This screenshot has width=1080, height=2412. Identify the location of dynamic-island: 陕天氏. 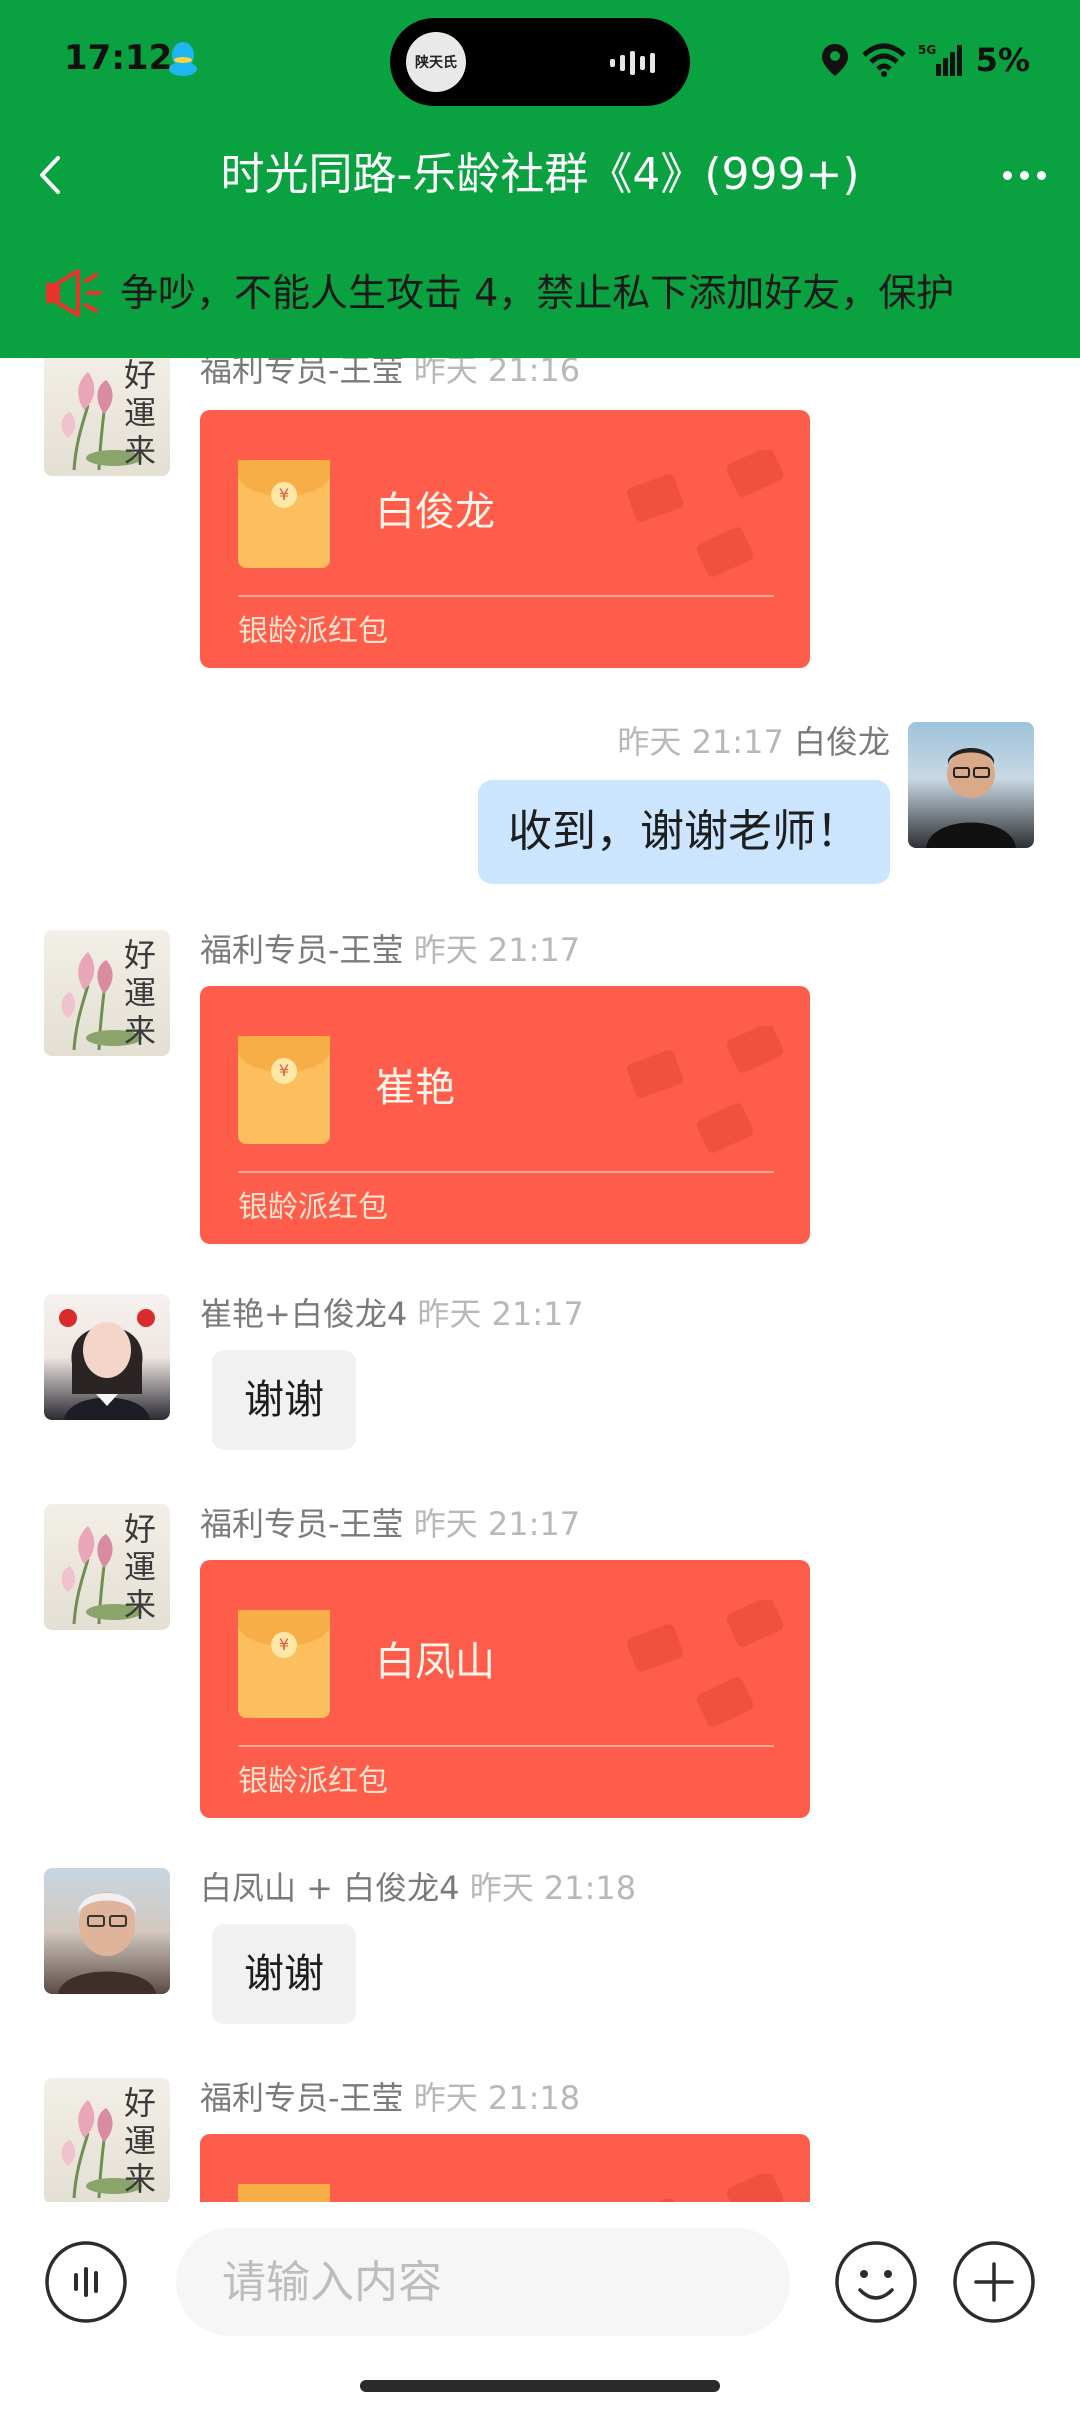
(540, 62).